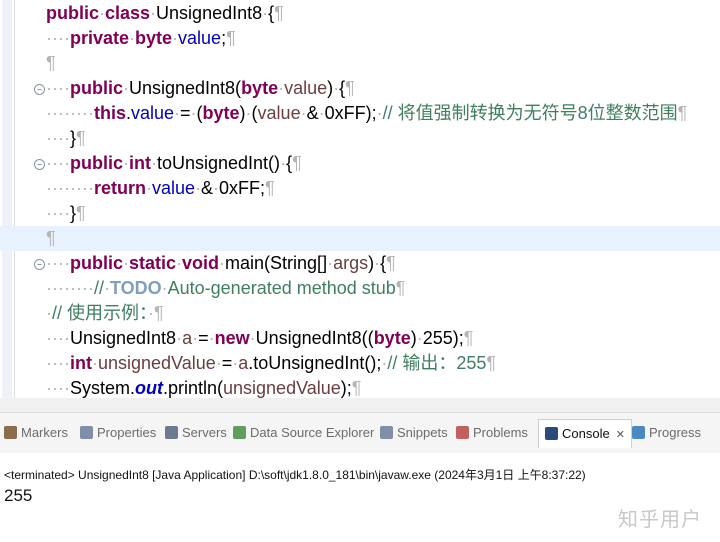  What do you see at coordinates (383, 188) in the screenshot?
I see `code-line: ········return·value·&·0xFF;¶` at bounding box center [383, 188].